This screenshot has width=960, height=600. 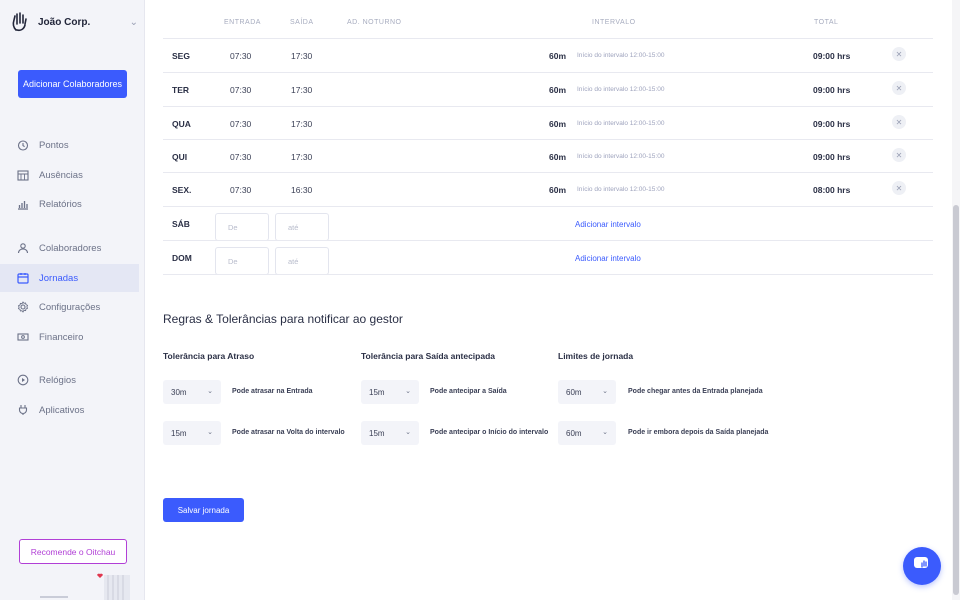 I want to click on rule-group-heading: Tolerância para Saída antecipada, so click(x=428, y=356).